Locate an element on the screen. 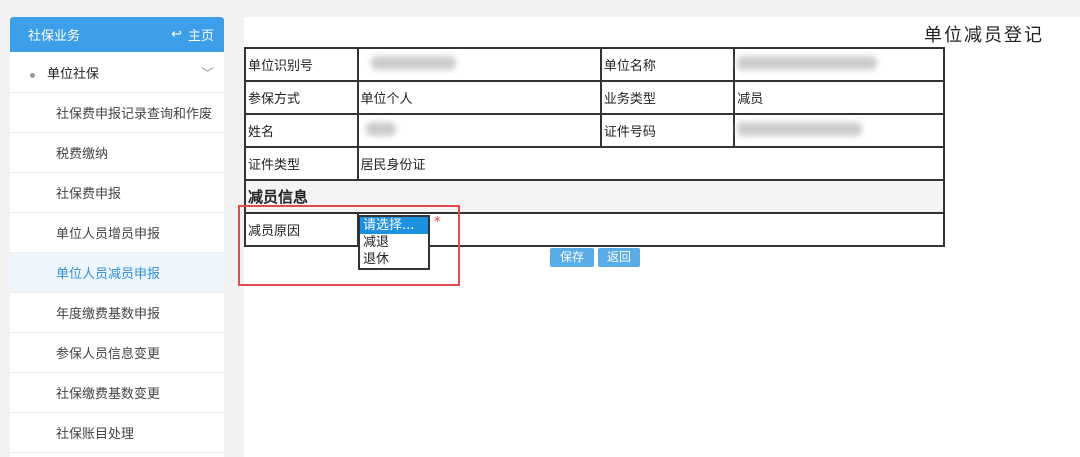 This screenshot has width=1080, height=457. sidebar-item: 社保费申报 is located at coordinates (117, 193).